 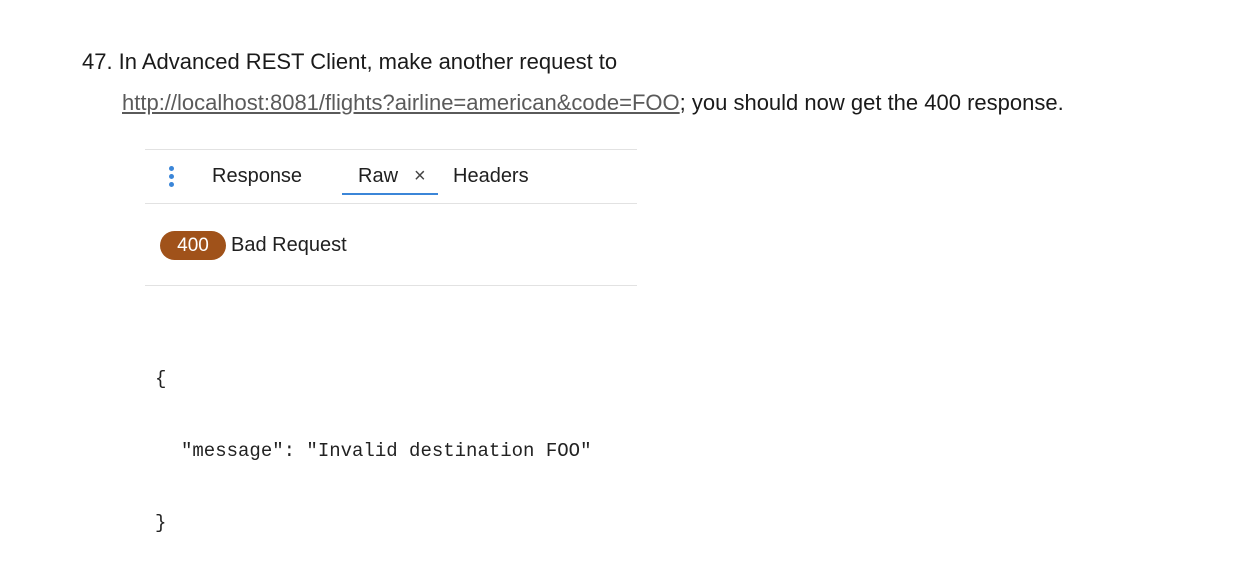 What do you see at coordinates (390, 194) in the screenshot?
I see `active-tab-indicator` at bounding box center [390, 194].